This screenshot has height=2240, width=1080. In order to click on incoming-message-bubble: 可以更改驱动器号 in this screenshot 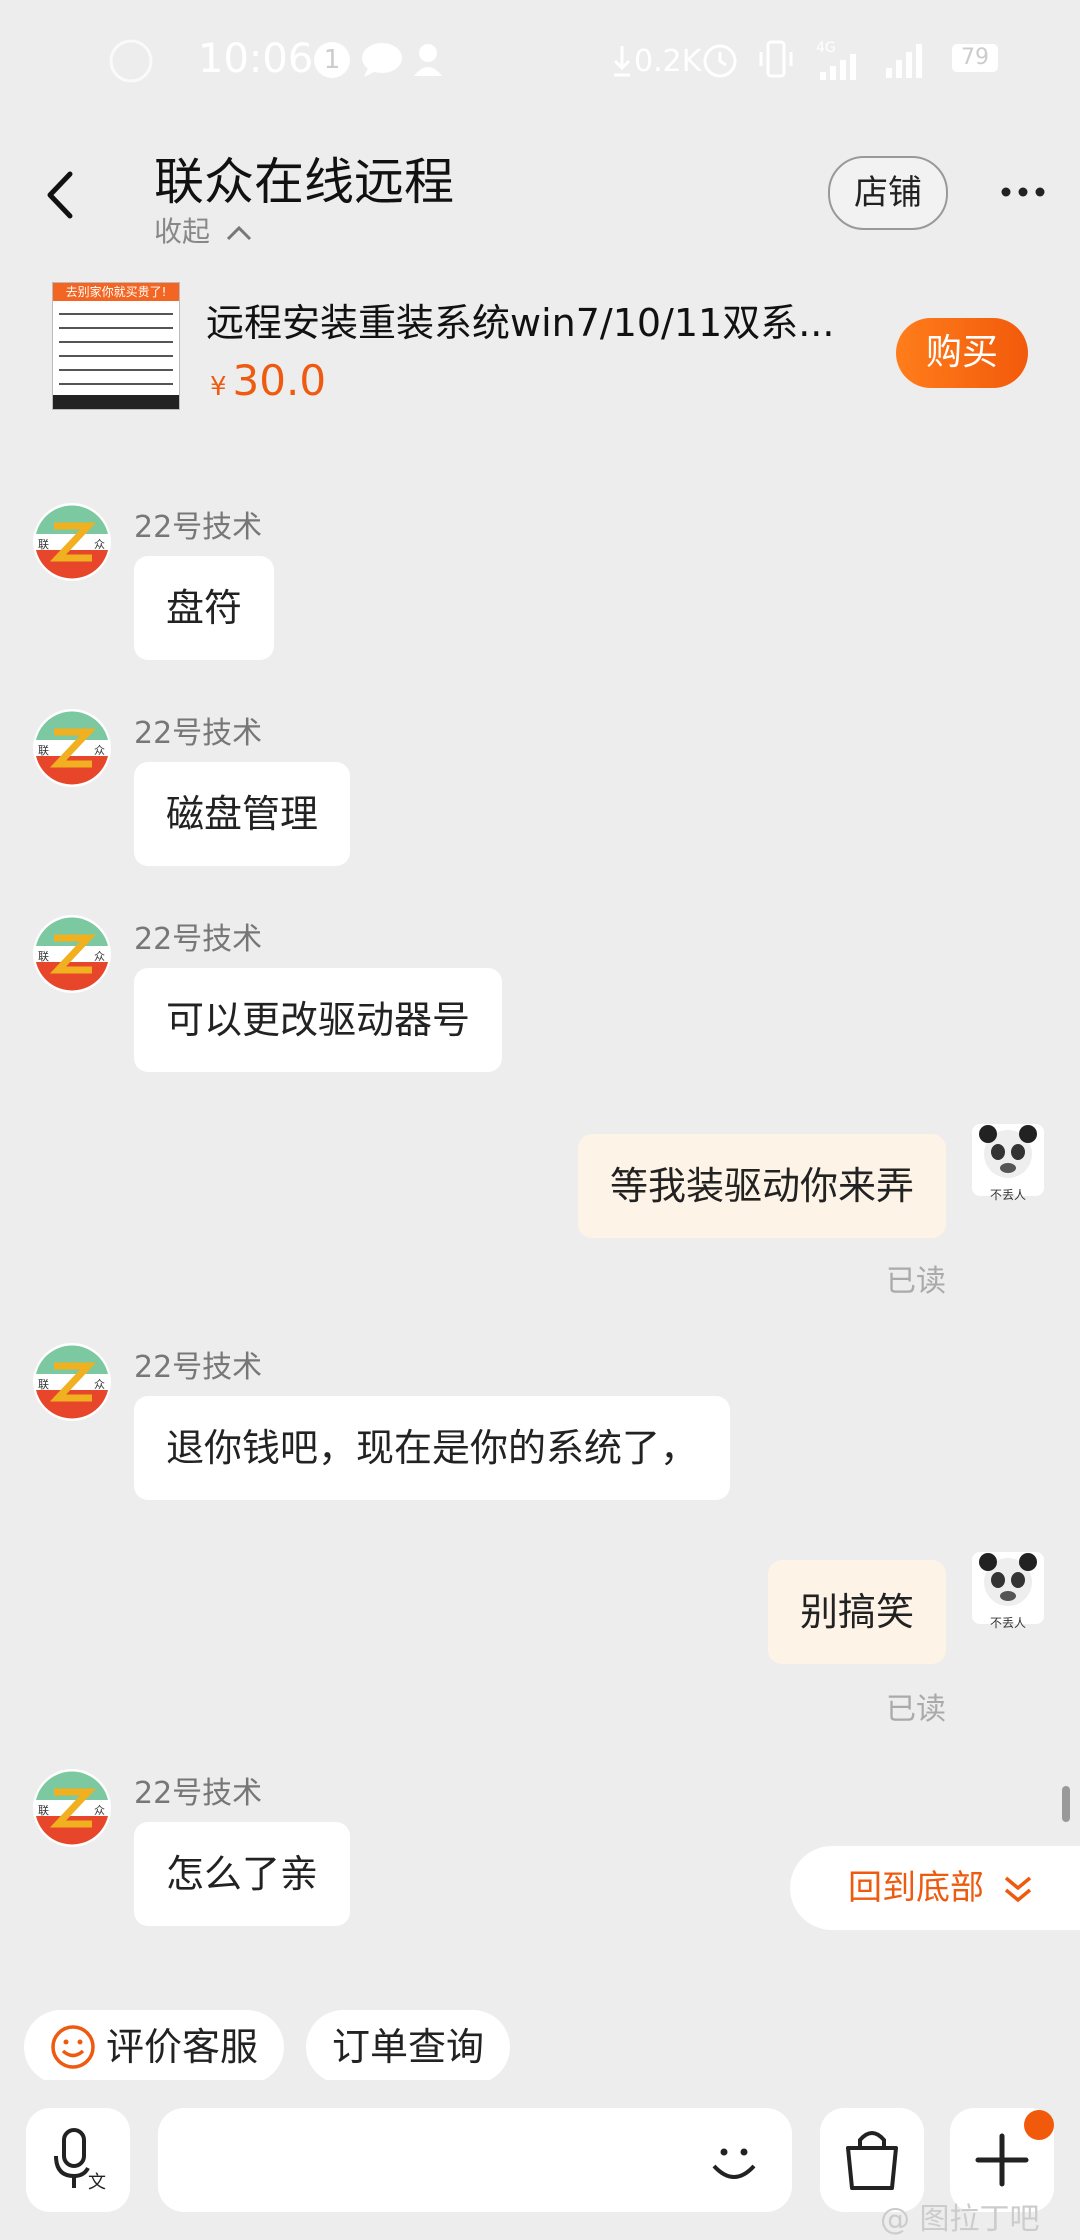, I will do `click(318, 1020)`.